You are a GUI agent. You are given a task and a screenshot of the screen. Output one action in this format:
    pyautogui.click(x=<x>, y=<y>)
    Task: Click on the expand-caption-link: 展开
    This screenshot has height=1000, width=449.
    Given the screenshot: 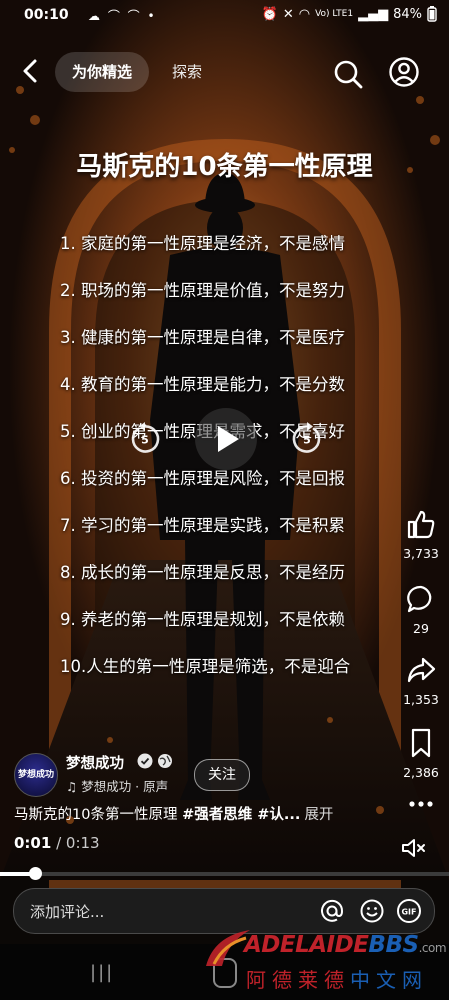 What is the action you would take?
    pyautogui.click(x=318, y=815)
    